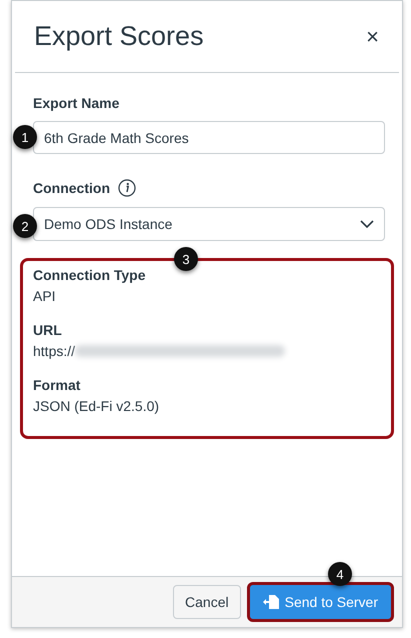 The height and width of the screenshot is (638, 411). I want to click on info-icon, so click(127, 188).